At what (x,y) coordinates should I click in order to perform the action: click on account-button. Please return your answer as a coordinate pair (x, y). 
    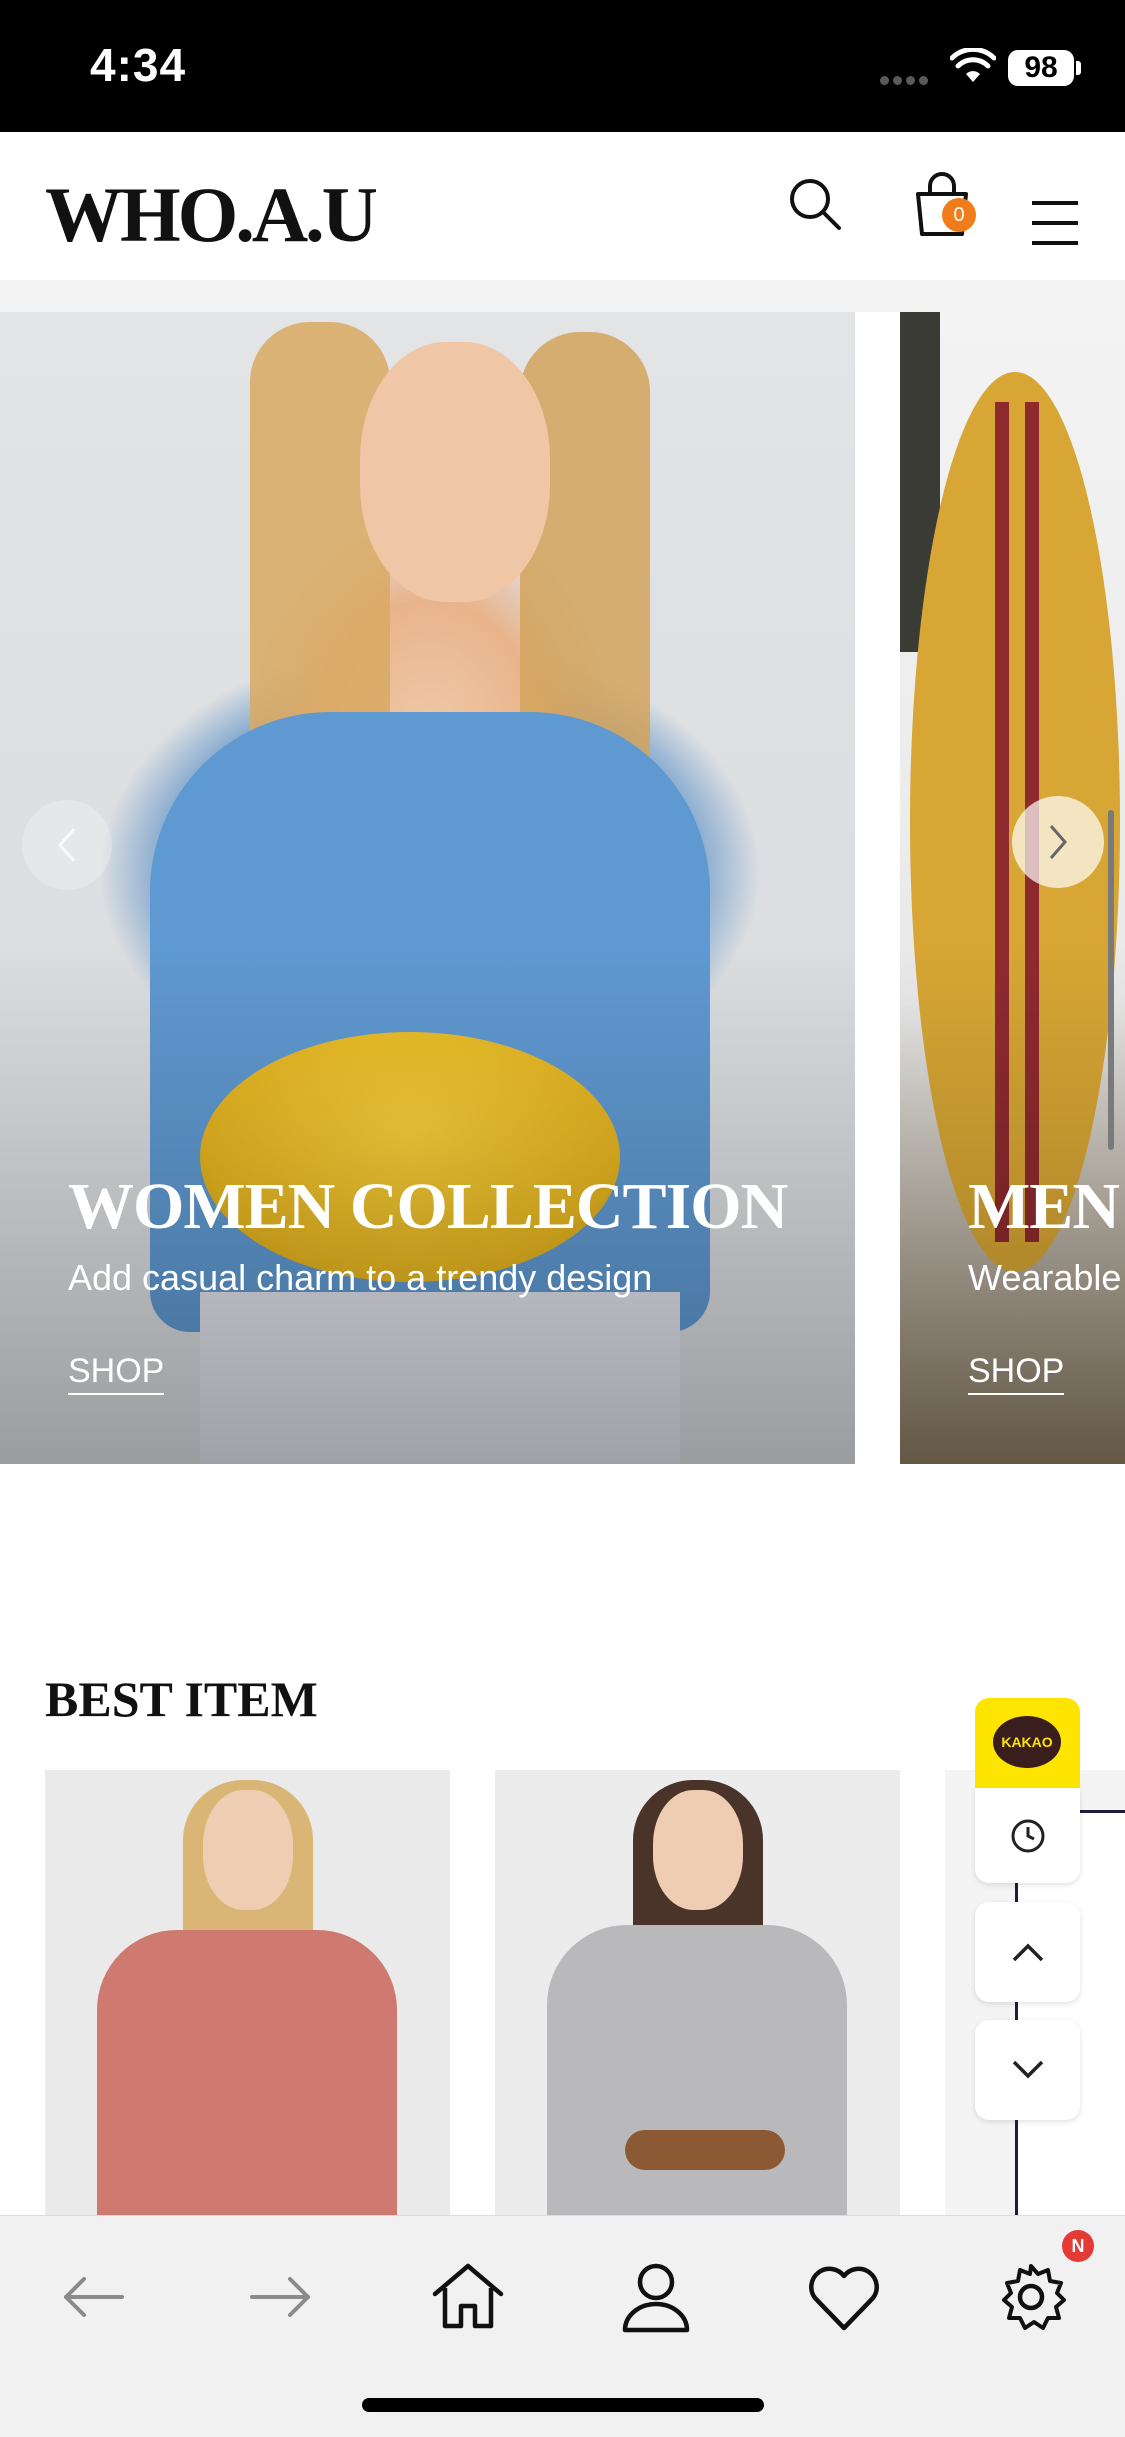
    Looking at the image, I should click on (656, 2297).